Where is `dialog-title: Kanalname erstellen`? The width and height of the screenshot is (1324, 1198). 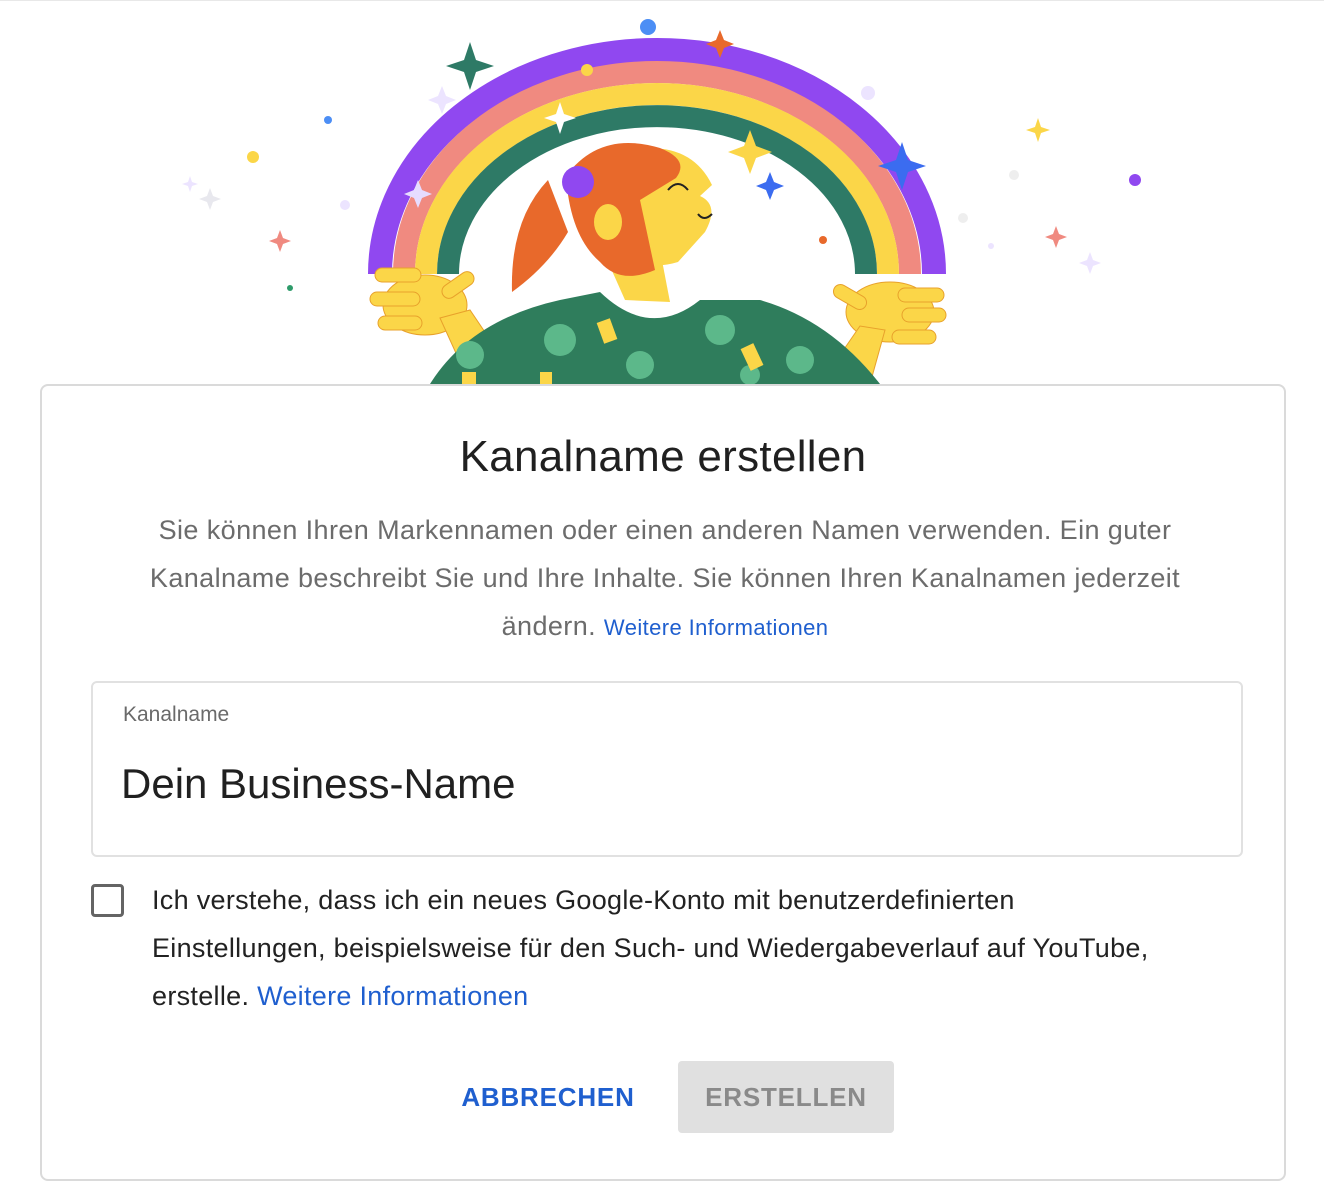 dialog-title: Kanalname erstellen is located at coordinates (663, 456).